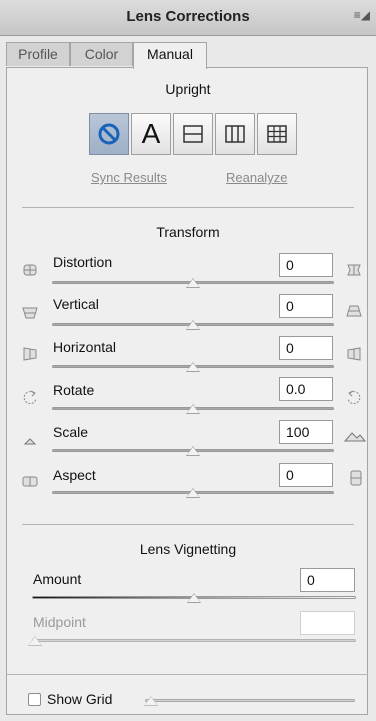  What do you see at coordinates (101, 54) in the screenshot?
I see `tab-color: Color` at bounding box center [101, 54].